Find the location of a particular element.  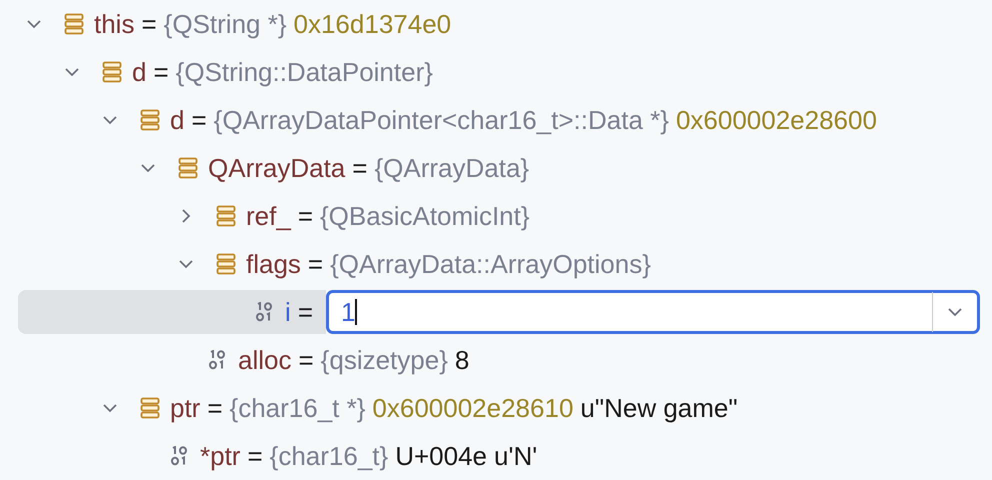

tree-row: alloc = {qsizetype} 8 is located at coordinates (496, 360).